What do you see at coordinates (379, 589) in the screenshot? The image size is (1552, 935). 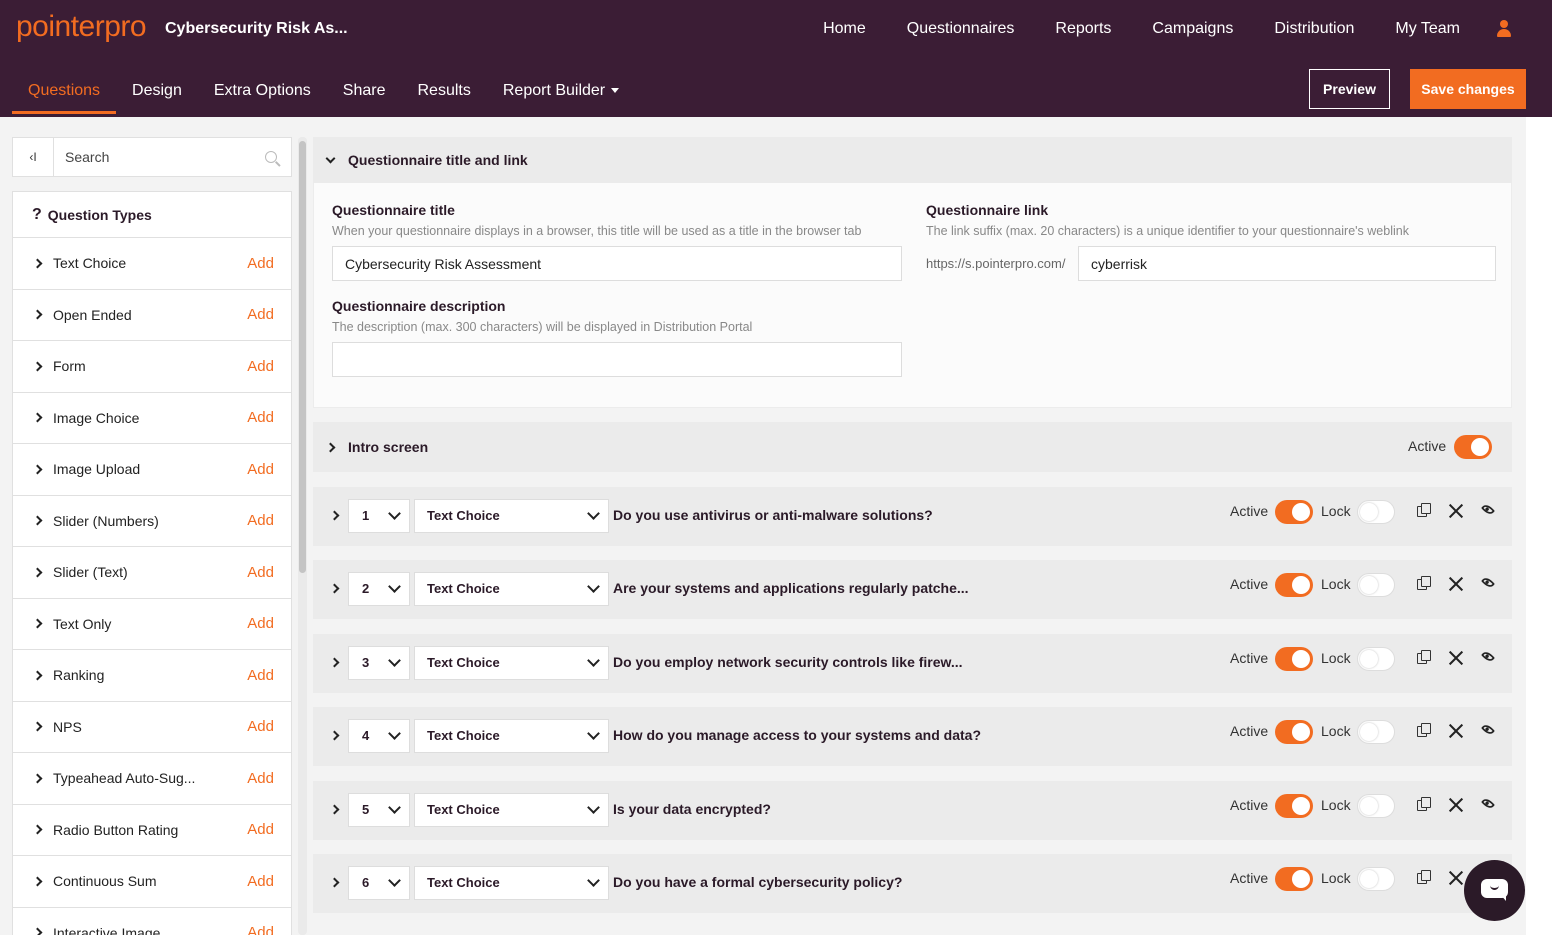 I see `question-number-select: 2` at bounding box center [379, 589].